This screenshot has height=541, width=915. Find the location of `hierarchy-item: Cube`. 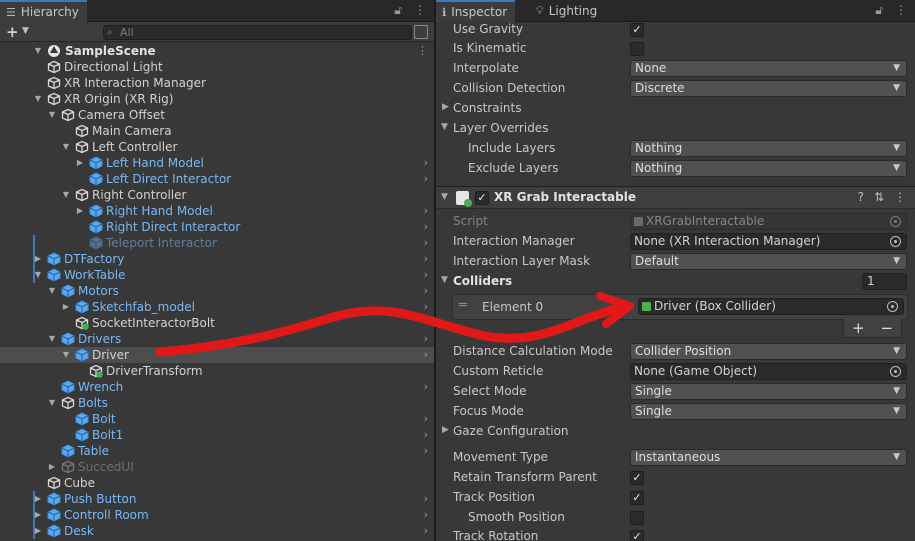

hierarchy-item: Cube is located at coordinates (217, 483).